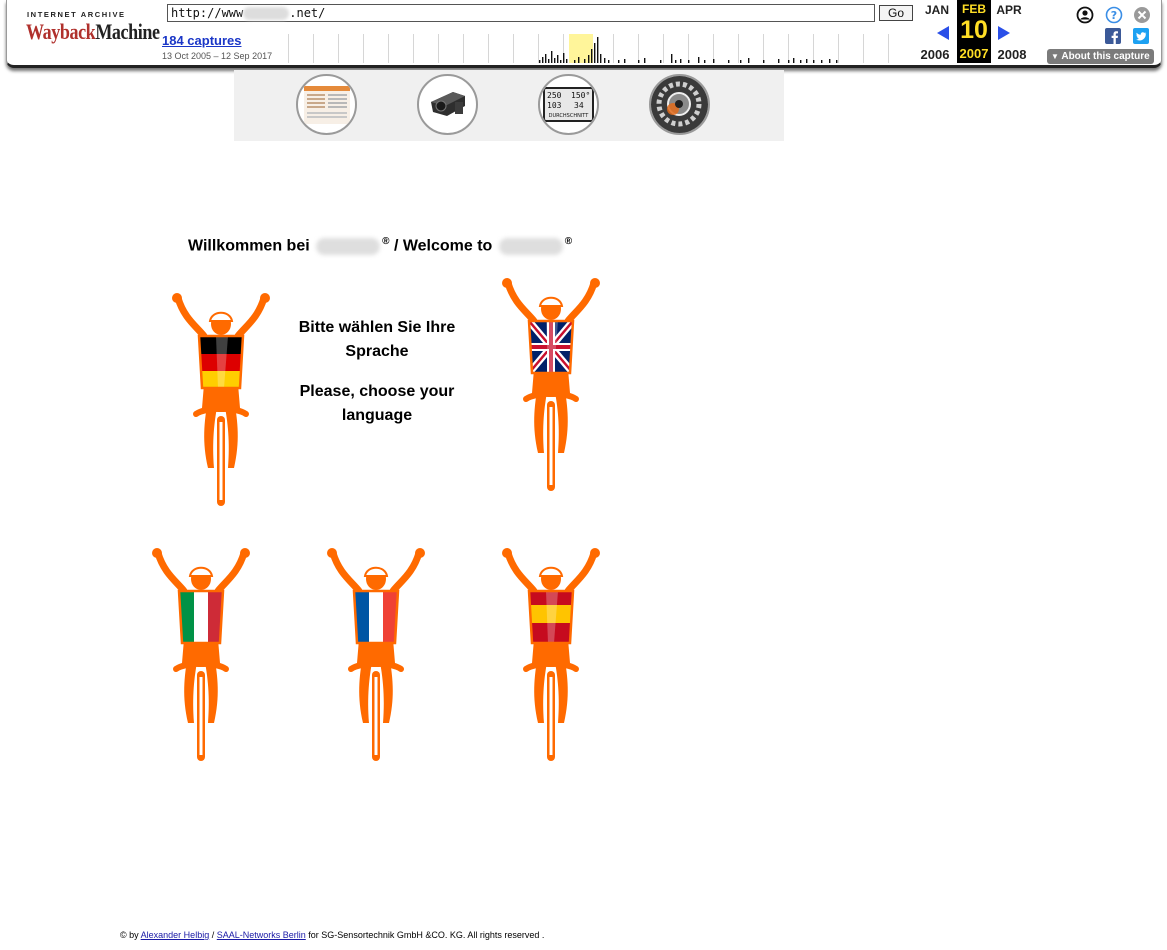 Image resolution: width=1167 pixels, height=950 pixels. What do you see at coordinates (217, 56) in the screenshot?
I see `captures-date-range: 13 Oct 2005 – 12 Sep 2017` at bounding box center [217, 56].